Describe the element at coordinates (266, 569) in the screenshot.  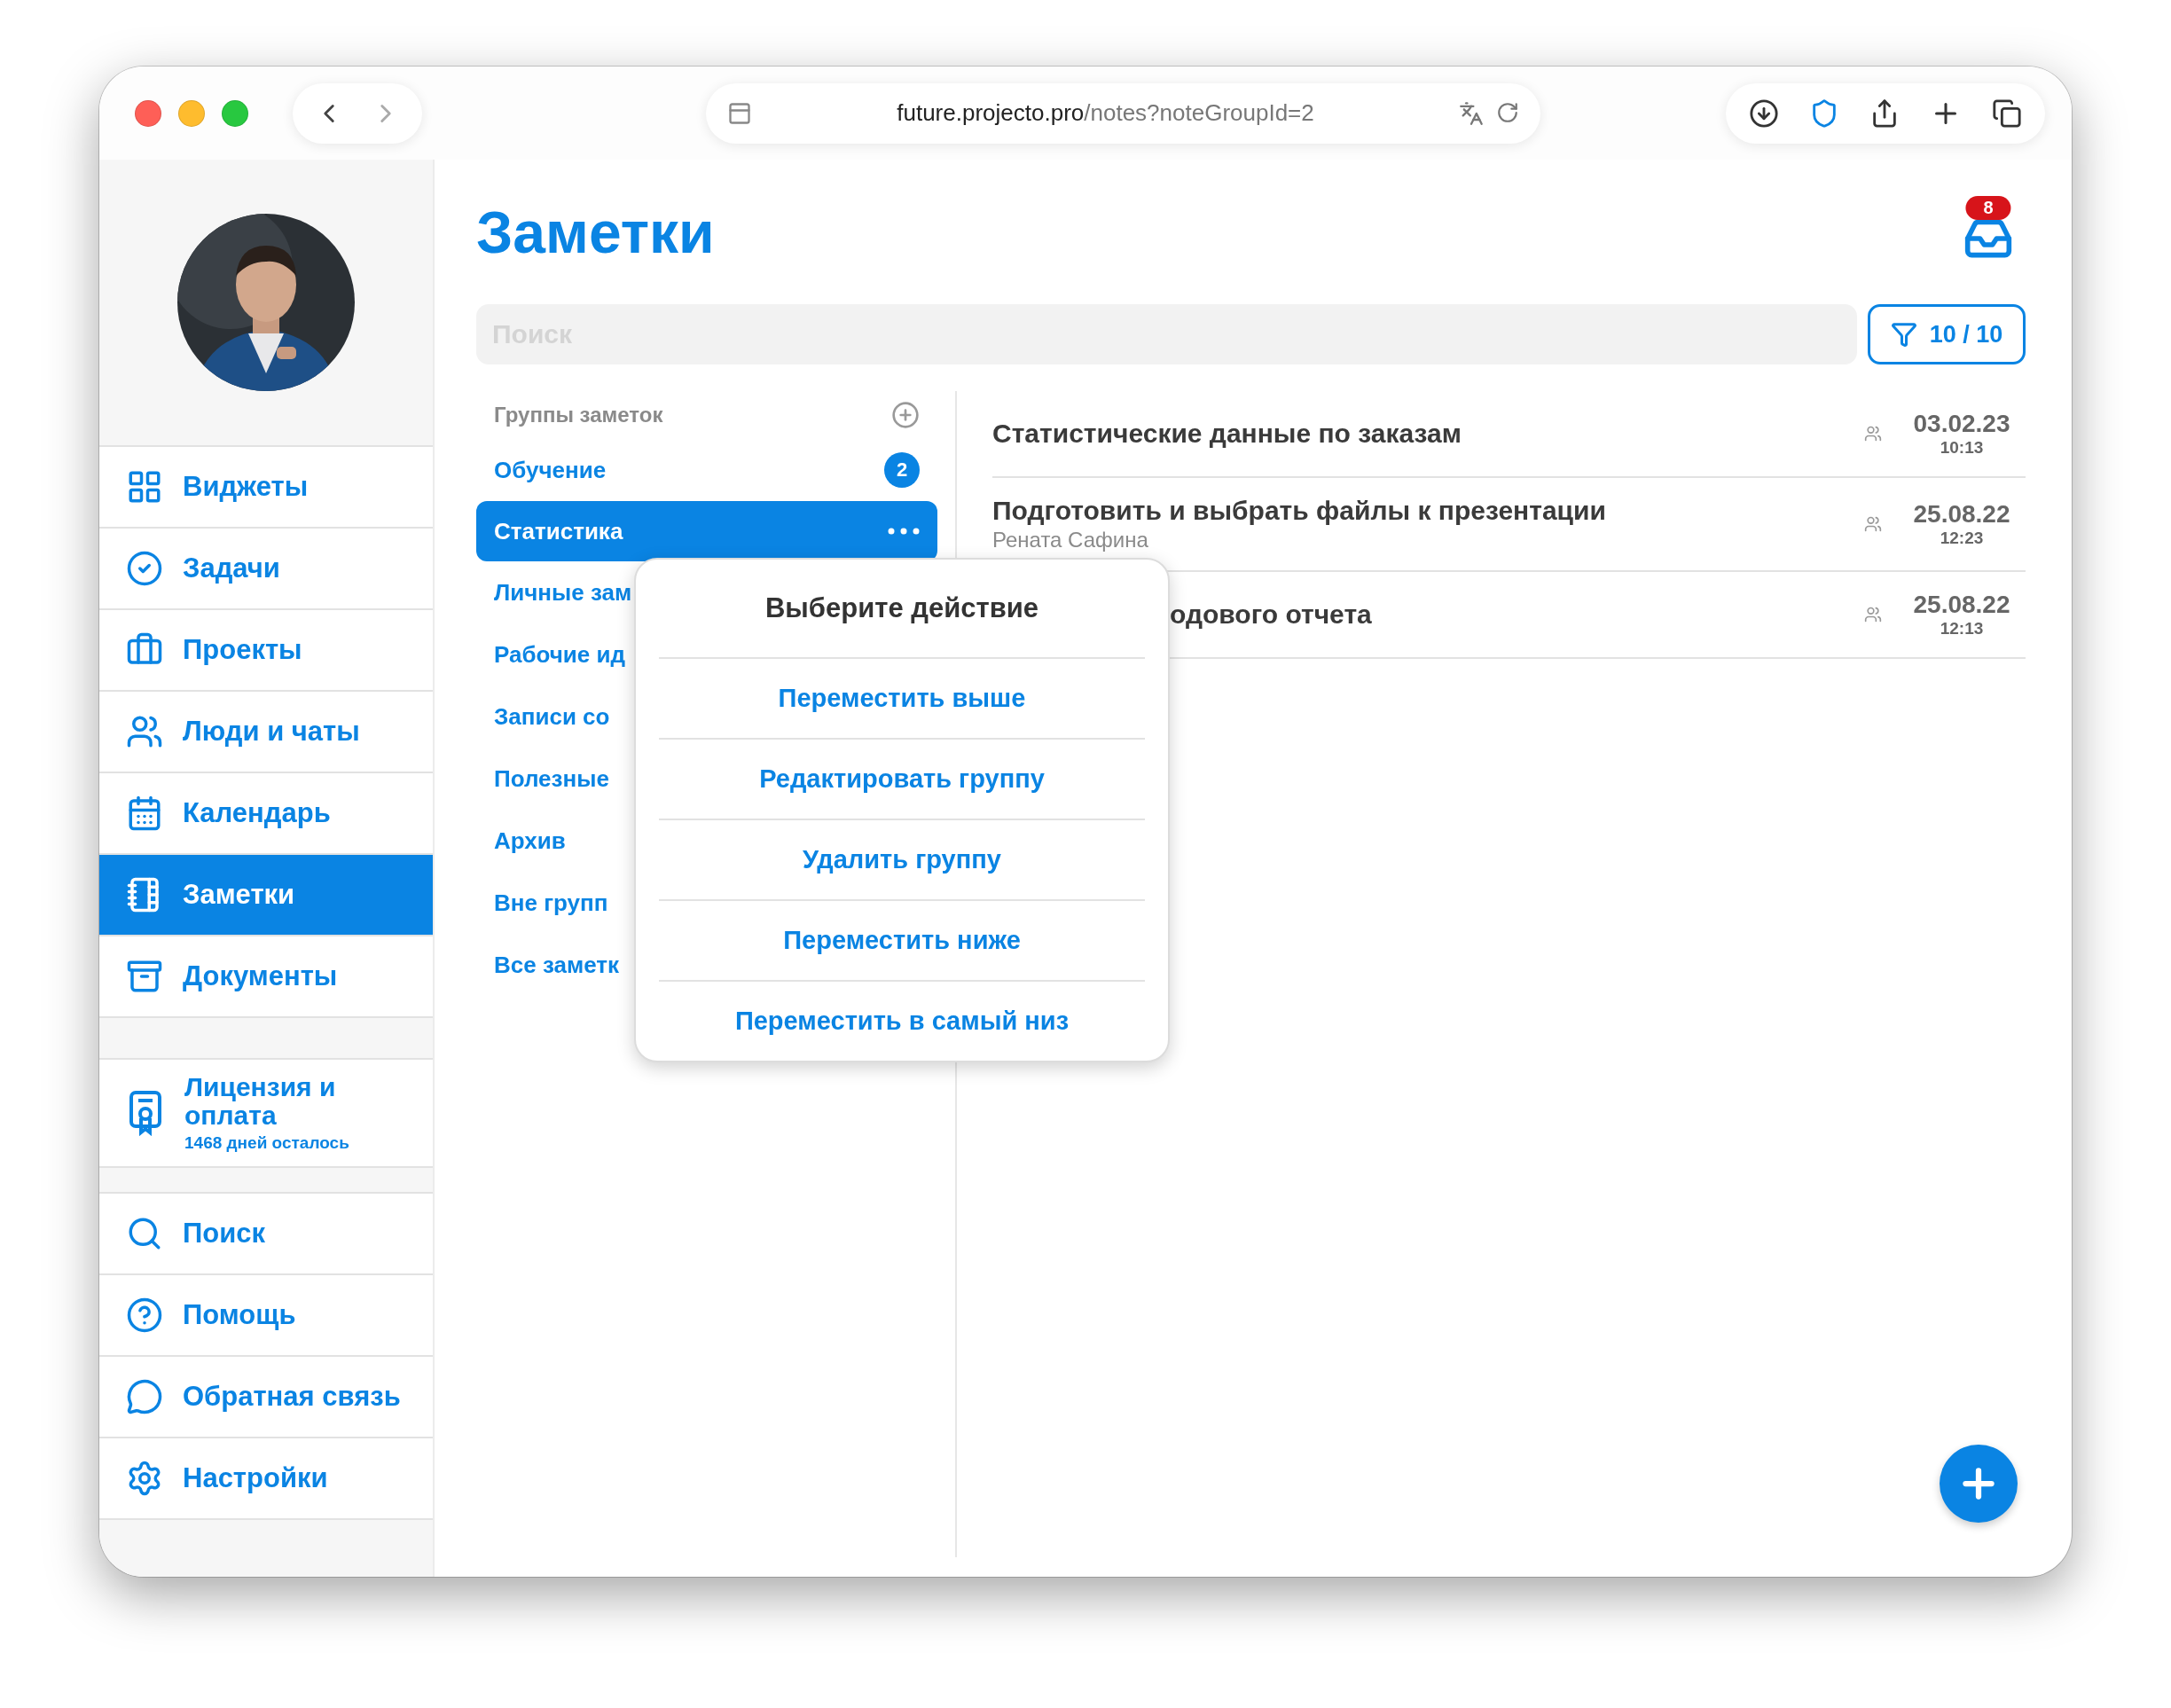
I see `sidebar-item: Задачи` at that location.